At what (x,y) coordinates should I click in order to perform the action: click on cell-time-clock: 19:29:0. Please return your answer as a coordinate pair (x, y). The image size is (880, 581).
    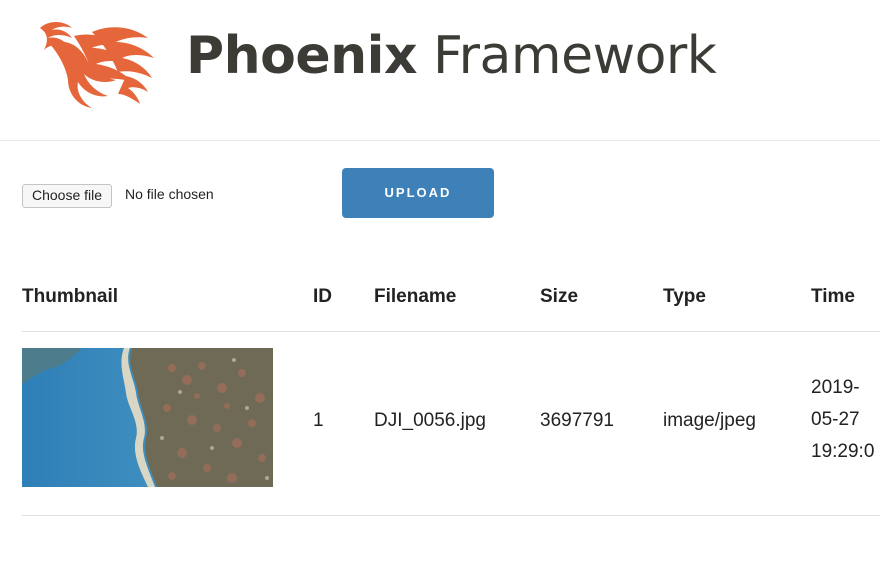
    Looking at the image, I should click on (843, 451).